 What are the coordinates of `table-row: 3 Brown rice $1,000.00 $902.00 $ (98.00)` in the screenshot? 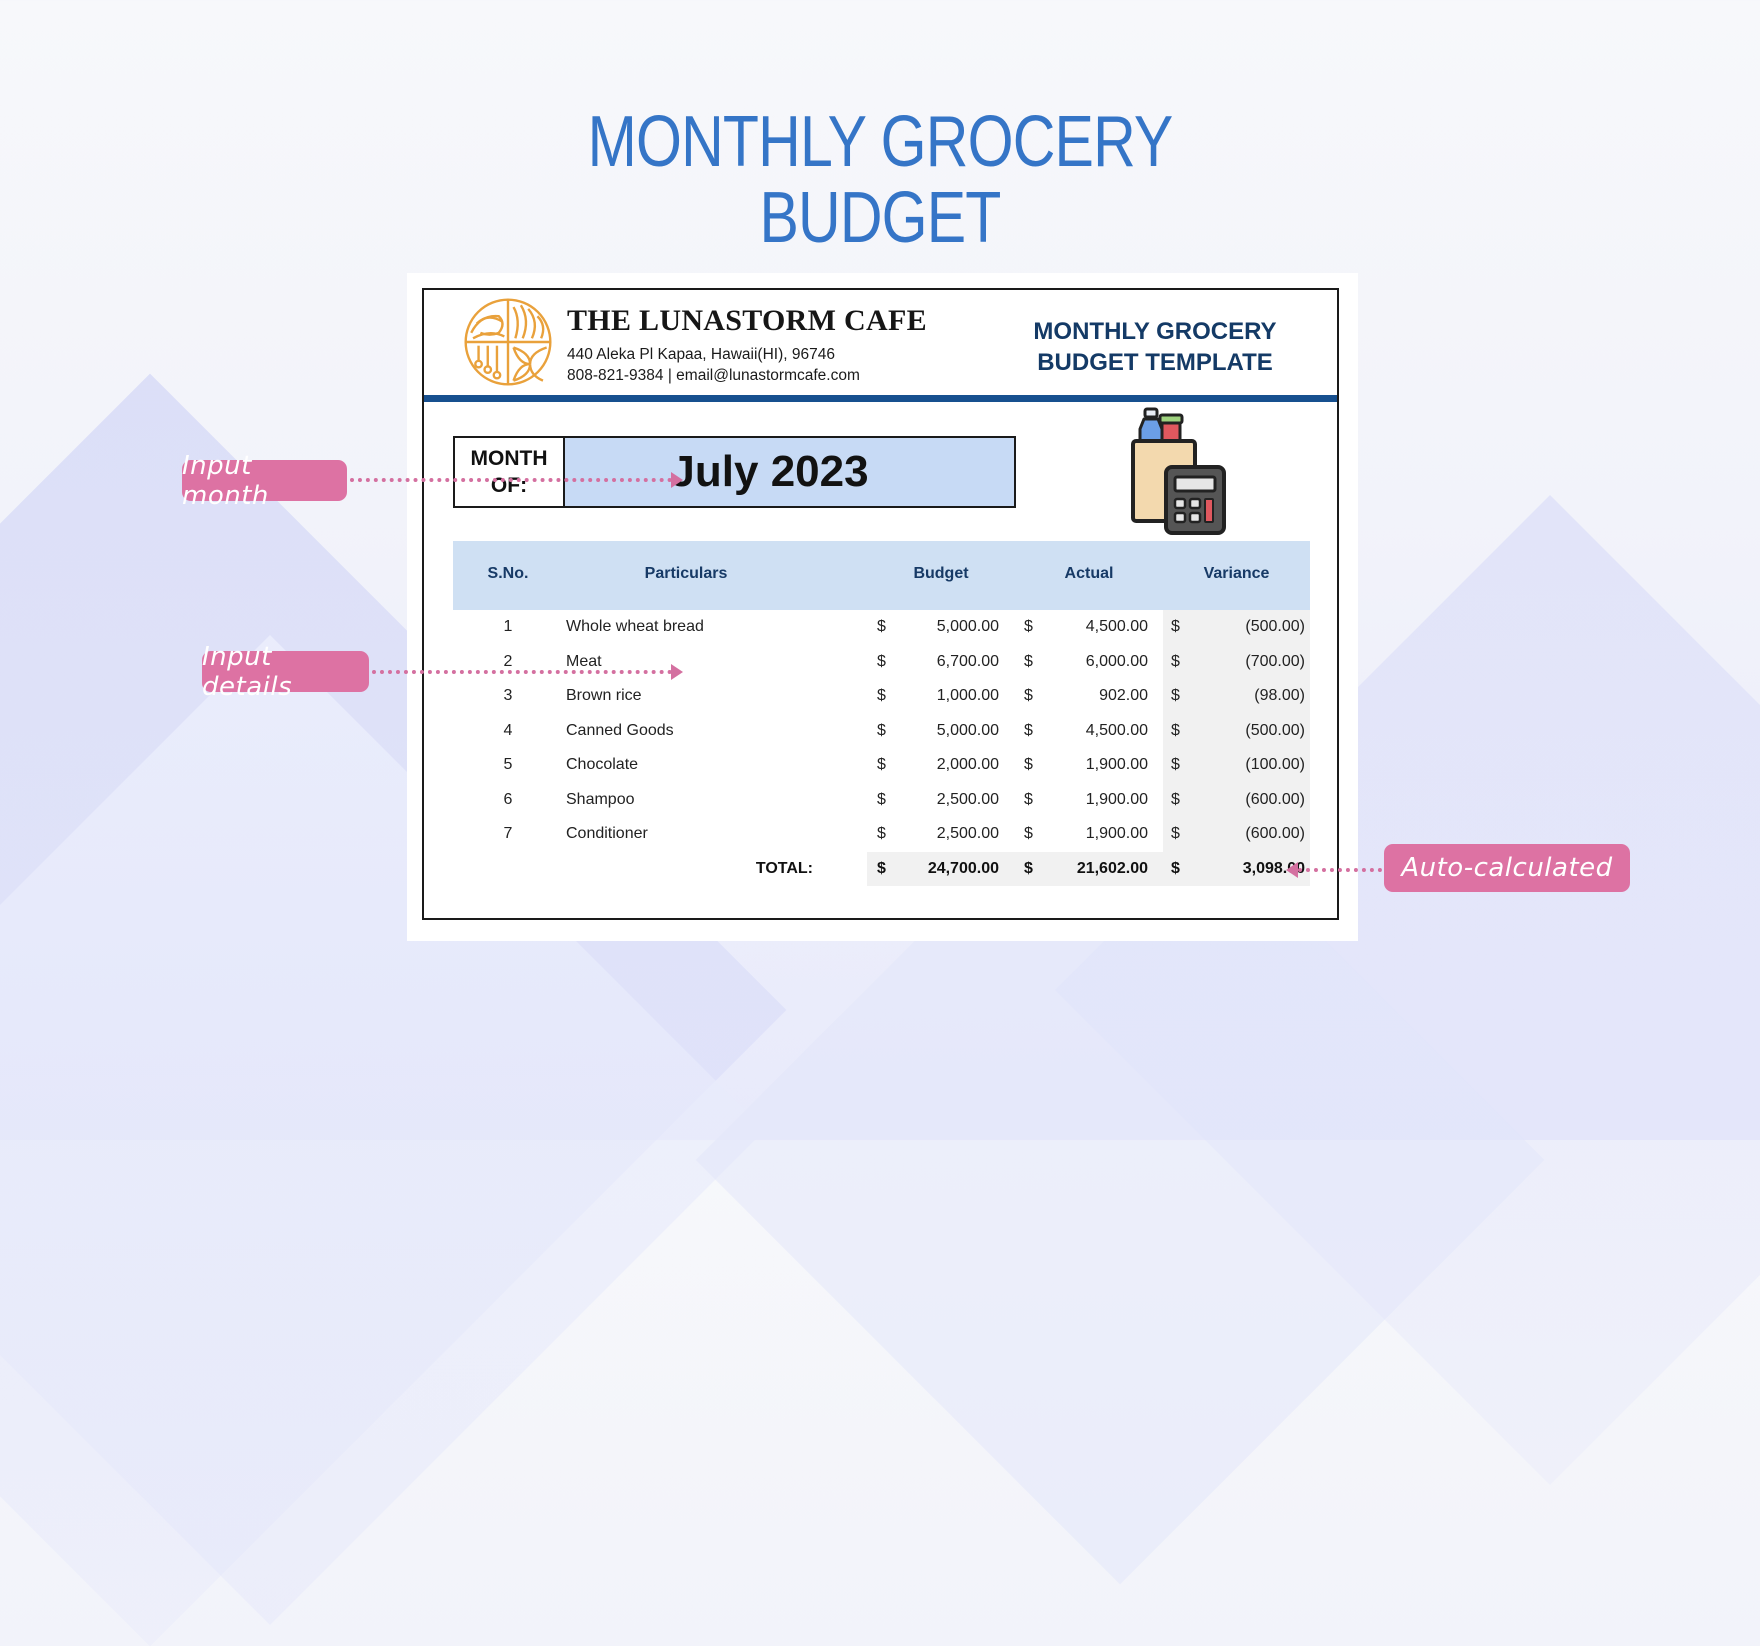 It's located at (881, 696).